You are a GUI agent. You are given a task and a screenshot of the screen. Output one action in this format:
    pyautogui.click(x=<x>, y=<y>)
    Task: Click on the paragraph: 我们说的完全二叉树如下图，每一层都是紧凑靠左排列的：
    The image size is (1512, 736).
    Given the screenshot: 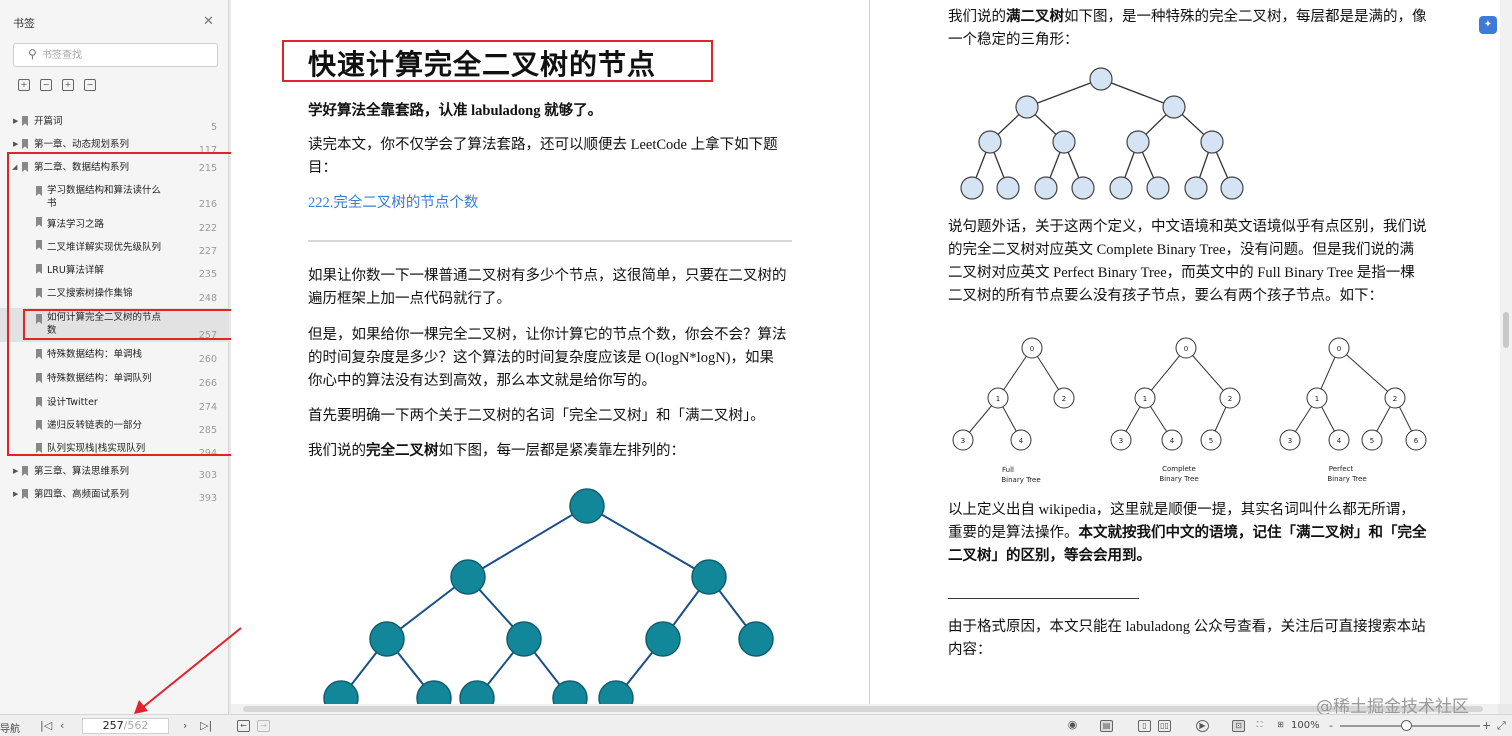 What is the action you would take?
    pyautogui.click(x=496, y=451)
    